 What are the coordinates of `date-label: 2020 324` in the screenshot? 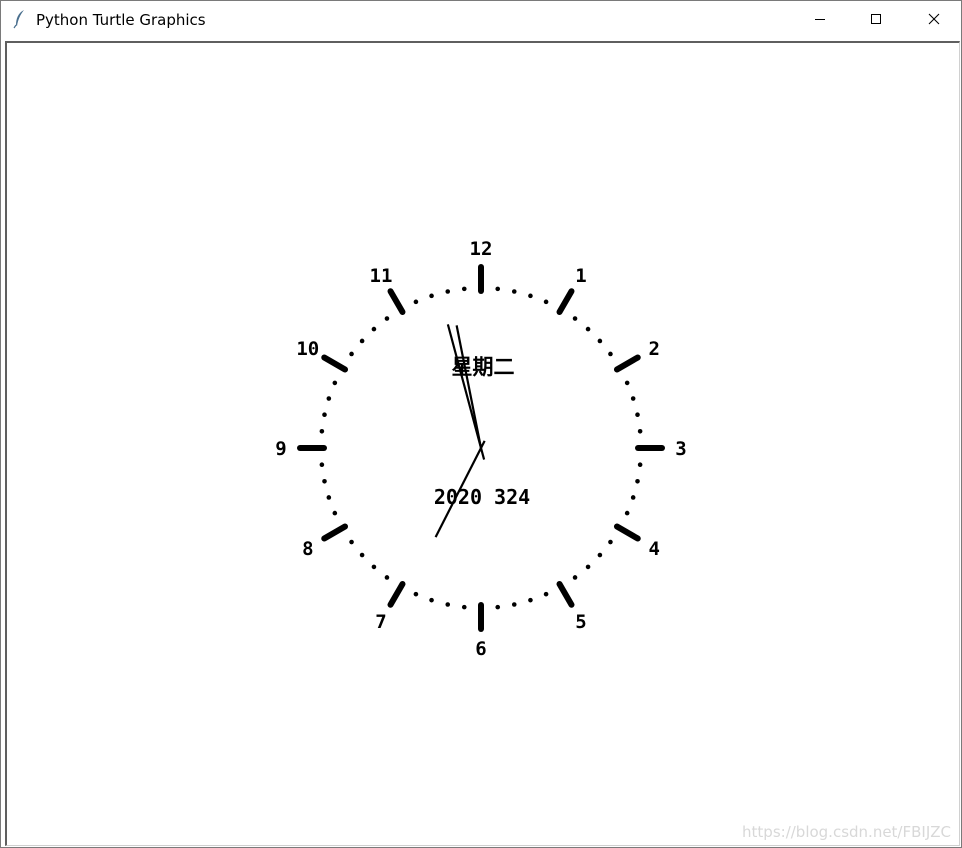 It's located at (482, 497).